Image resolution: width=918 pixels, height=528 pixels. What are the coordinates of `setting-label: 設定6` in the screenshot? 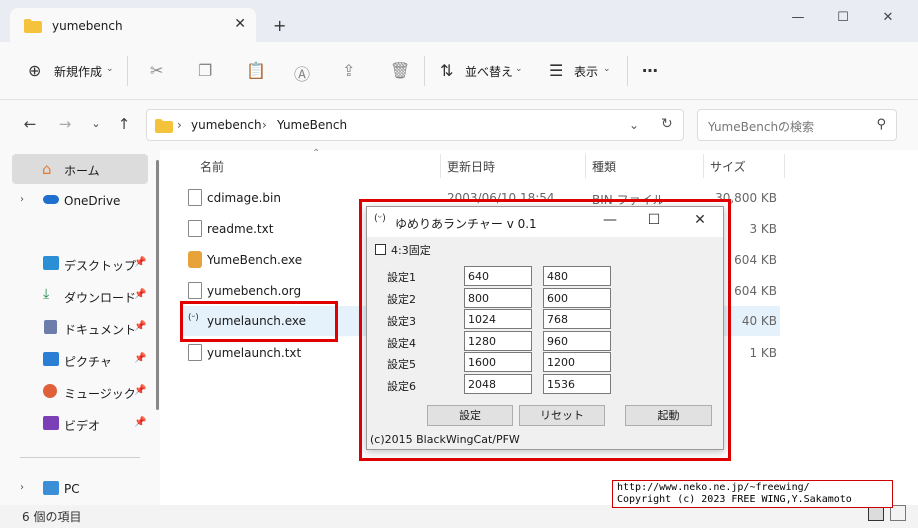 It's located at (401, 386).